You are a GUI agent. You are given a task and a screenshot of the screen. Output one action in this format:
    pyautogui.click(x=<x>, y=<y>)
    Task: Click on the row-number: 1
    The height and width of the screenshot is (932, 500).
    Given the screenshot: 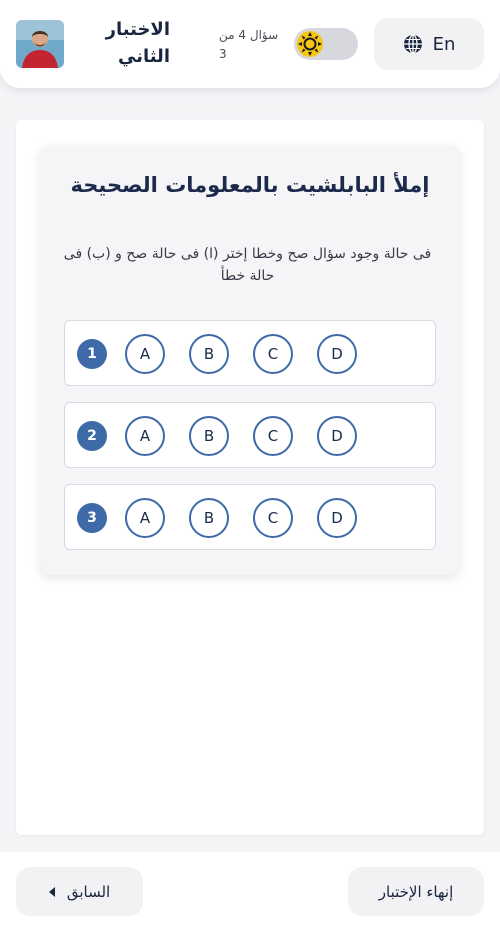 What is the action you would take?
    pyautogui.click(x=92, y=354)
    